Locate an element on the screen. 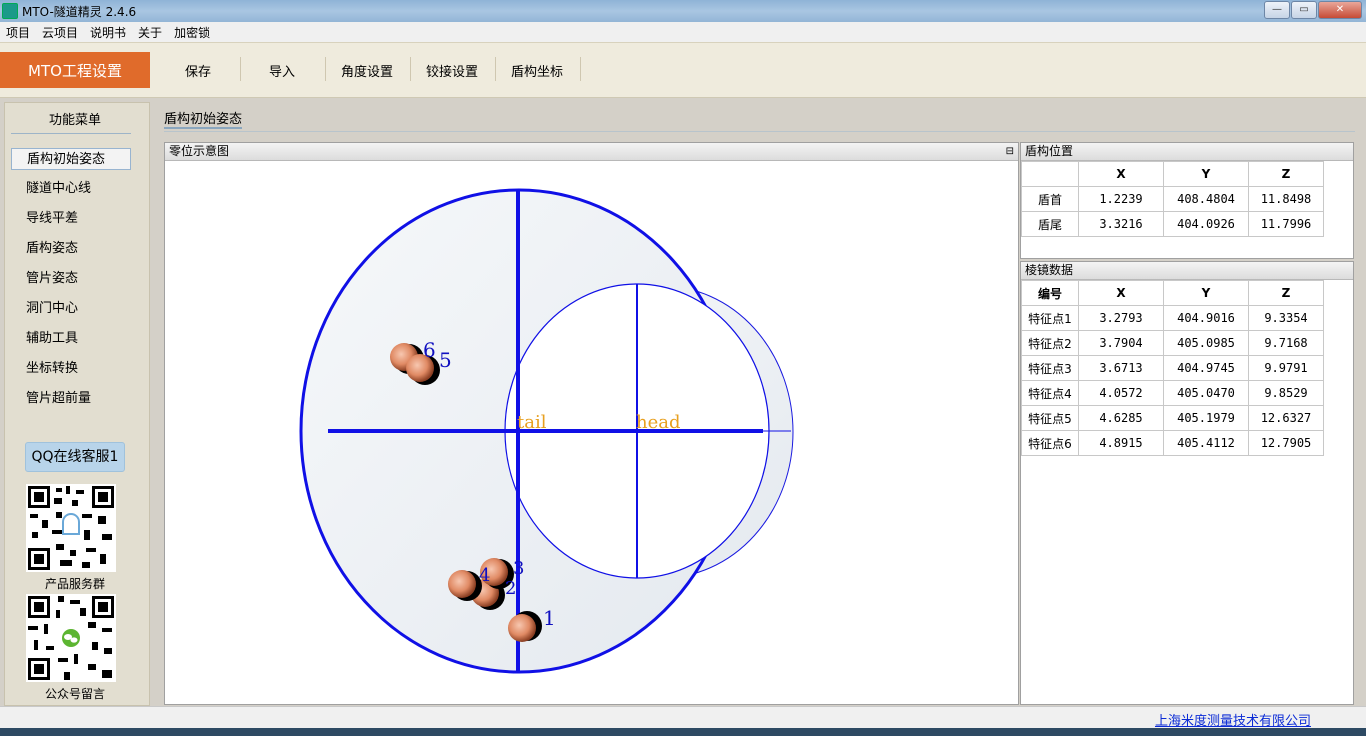 Image resolution: width=1366 pixels, height=736 pixels. panel-header: 零位示意图 ⊟ is located at coordinates (591, 152).